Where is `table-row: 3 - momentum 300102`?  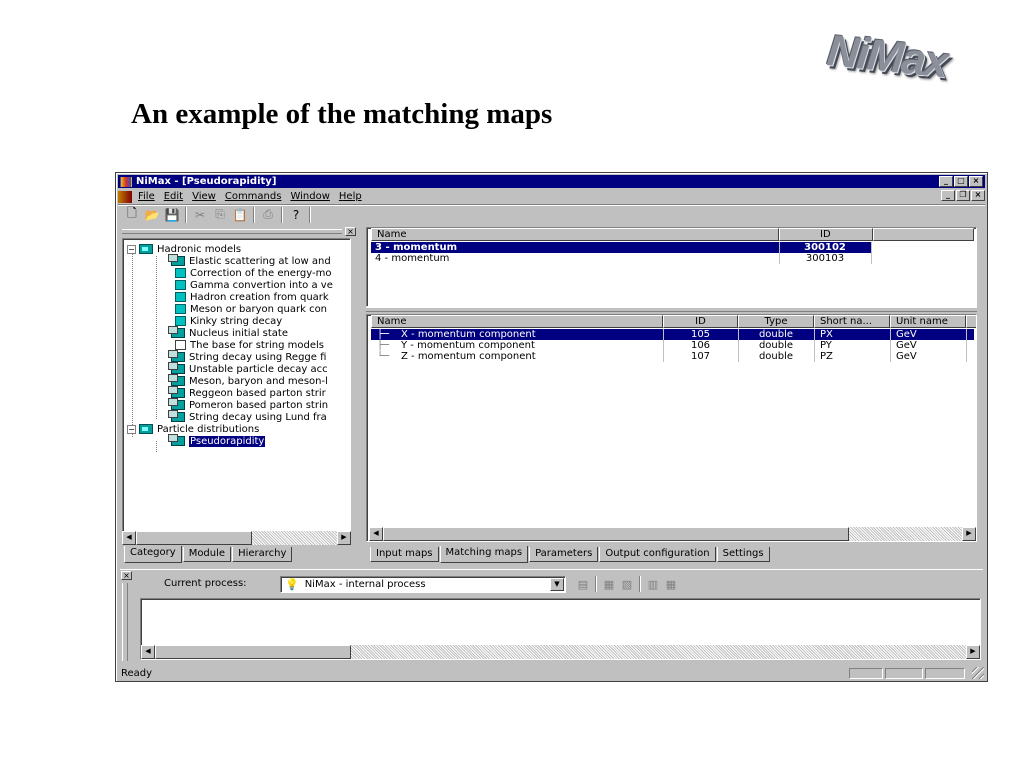 table-row: 3 - momentum 300102 is located at coordinates (621, 247).